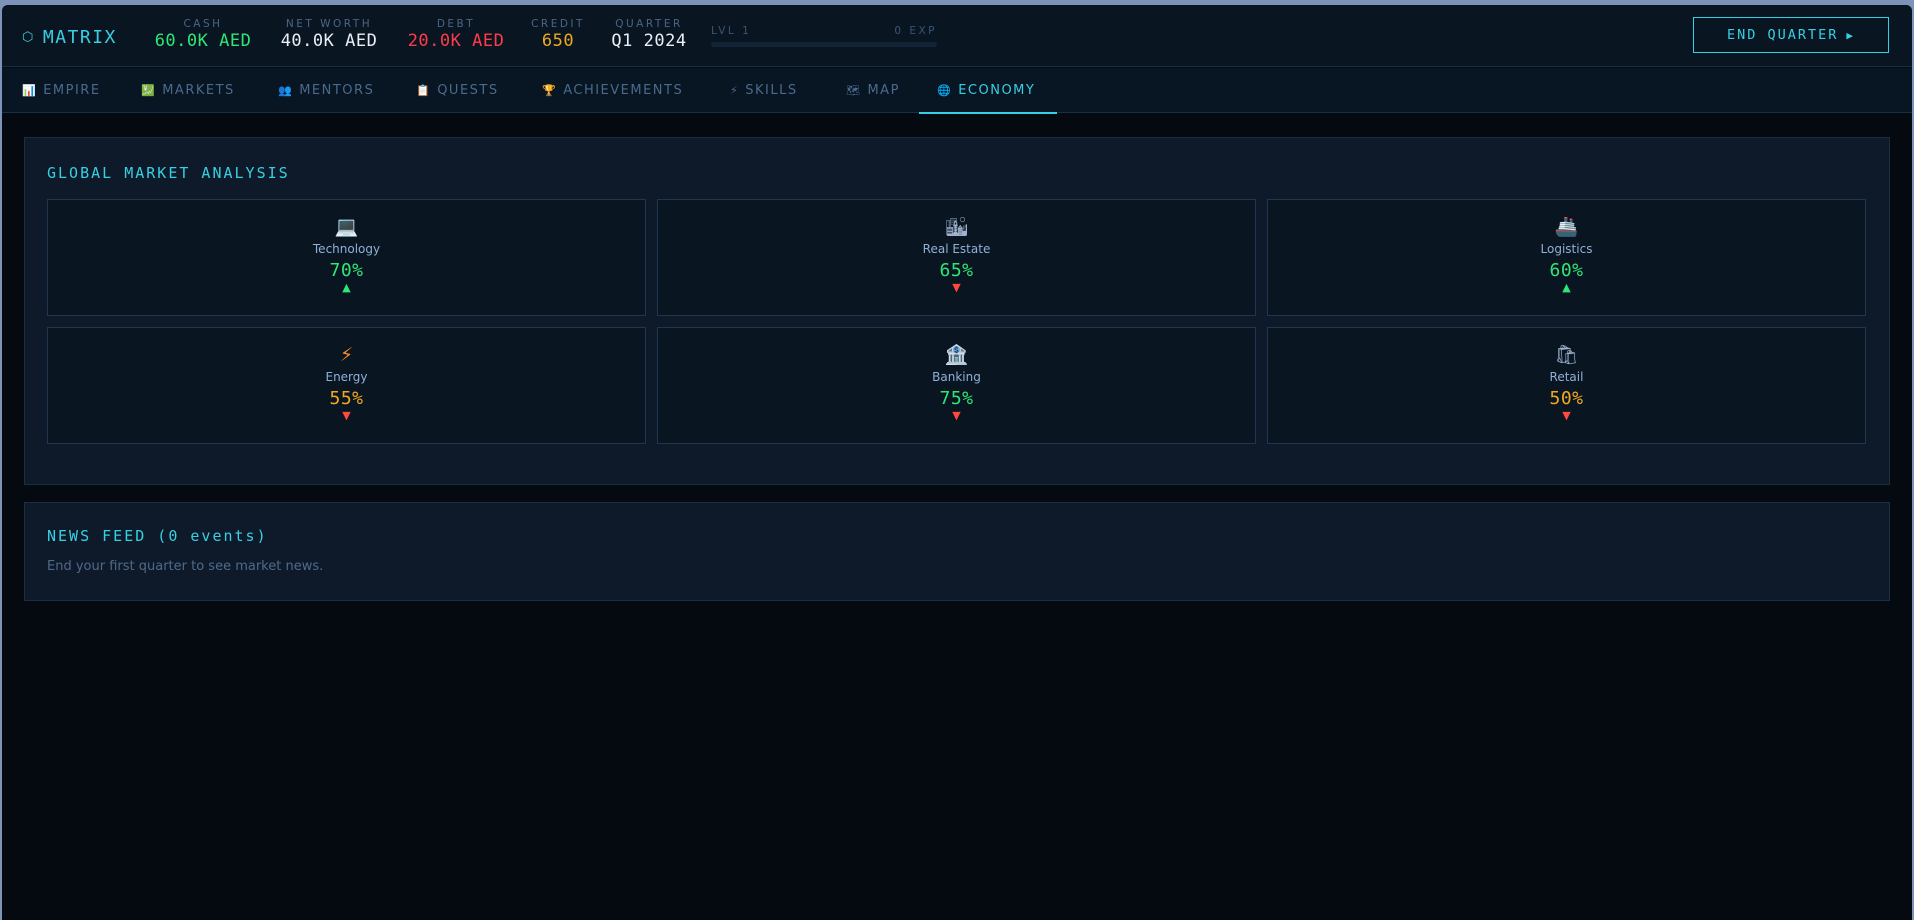  I want to click on panel-title: GLOBAL MARKET ANALYSIS, so click(168, 173).